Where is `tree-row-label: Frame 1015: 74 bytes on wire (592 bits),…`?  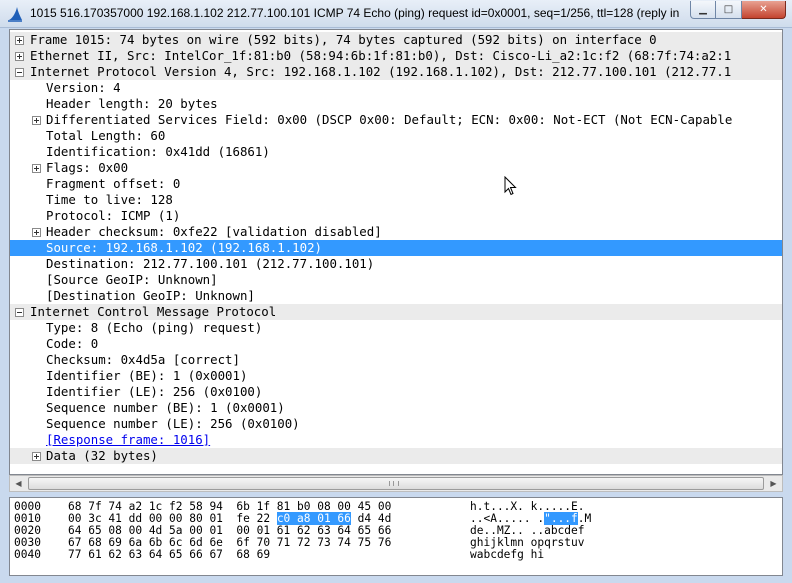 tree-row-label: Frame 1015: 74 bytes on wire (592 bits),… is located at coordinates (343, 39).